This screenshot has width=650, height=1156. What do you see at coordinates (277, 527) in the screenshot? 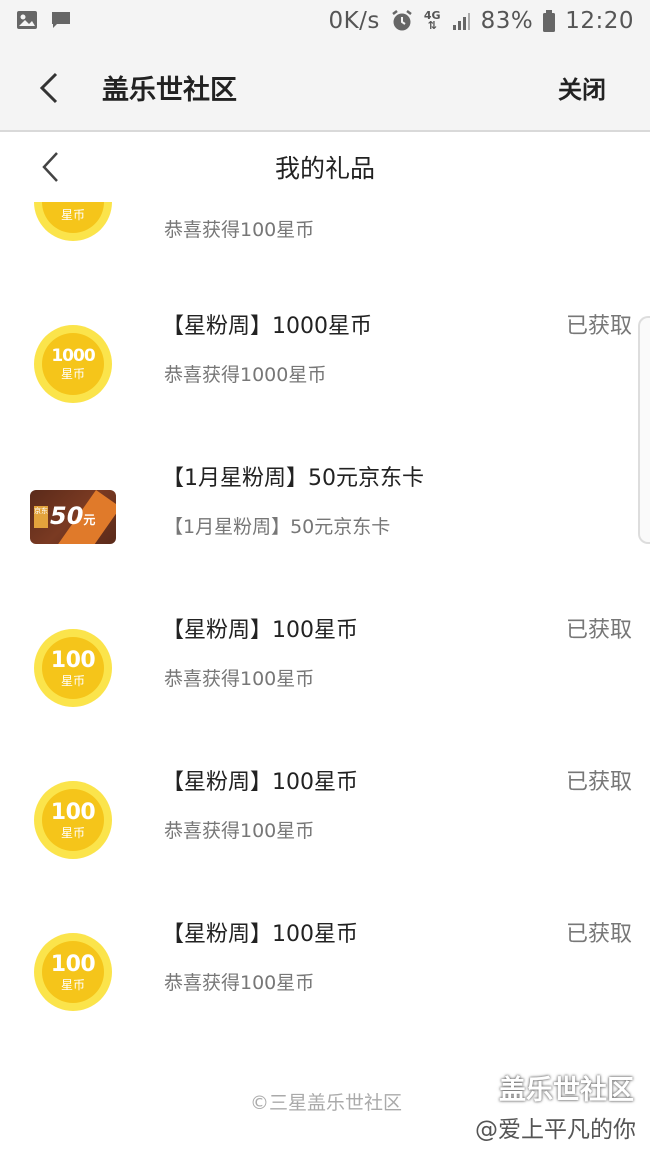
I see `gift-subtitle: 【1月星粉周】50元京东卡` at bounding box center [277, 527].